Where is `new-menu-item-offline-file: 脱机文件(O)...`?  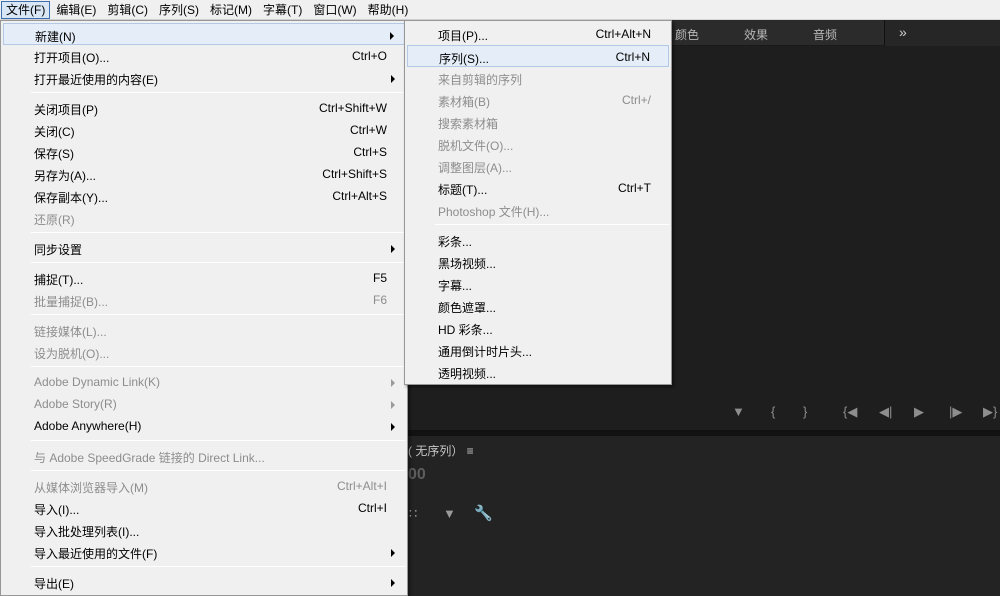 new-menu-item-offline-file: 脱机文件(O)... is located at coordinates (538, 144).